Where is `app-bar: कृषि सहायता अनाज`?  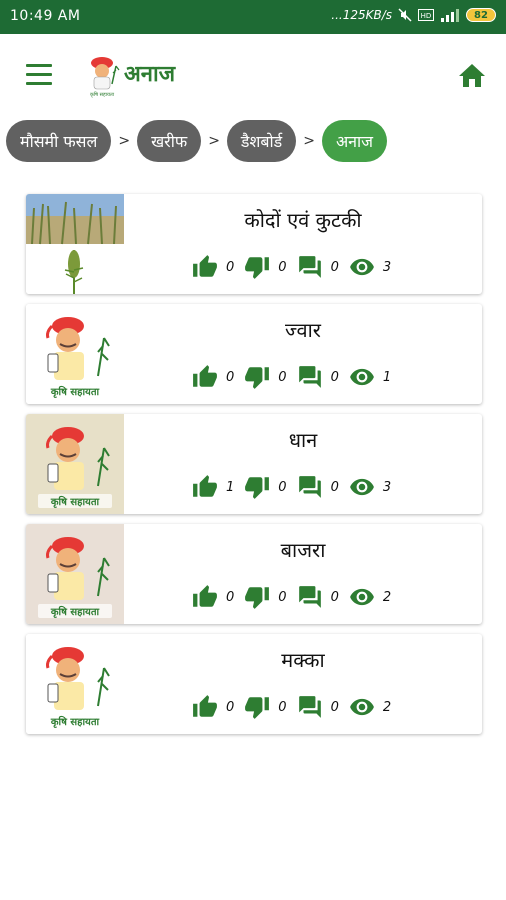
app-bar: कृषि सहायता अनाज is located at coordinates (253, 75).